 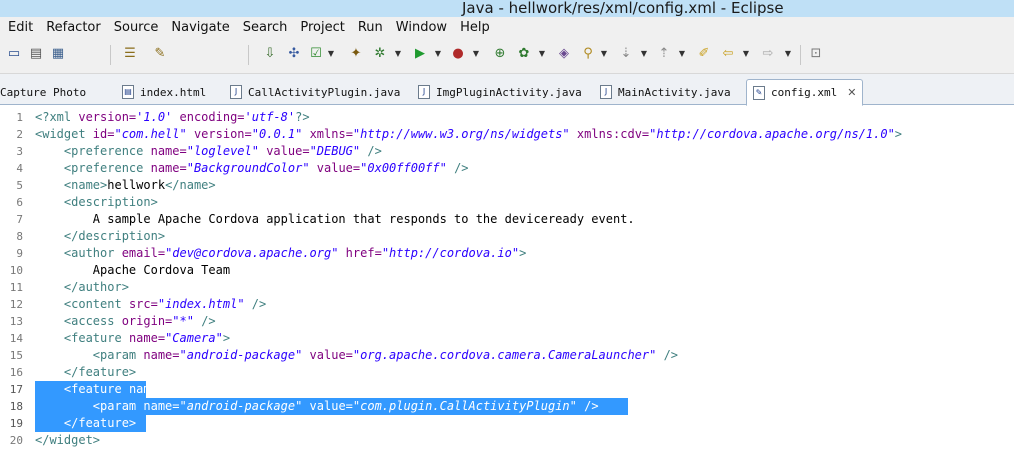 What do you see at coordinates (380, 54) in the screenshot?
I see `debug-icon: ✲` at bounding box center [380, 54].